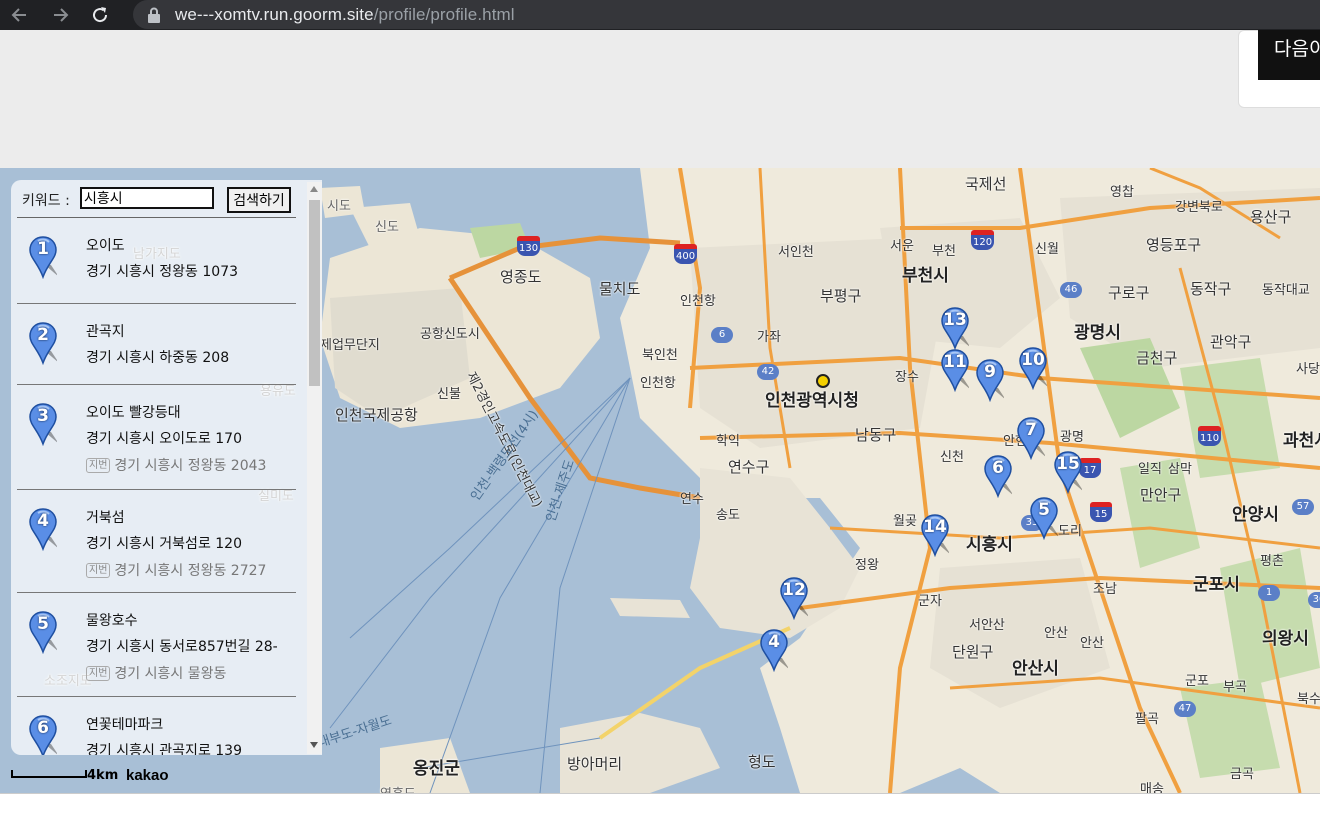 This screenshot has width=1320, height=823. I want to click on back-button, so click(20, 15).